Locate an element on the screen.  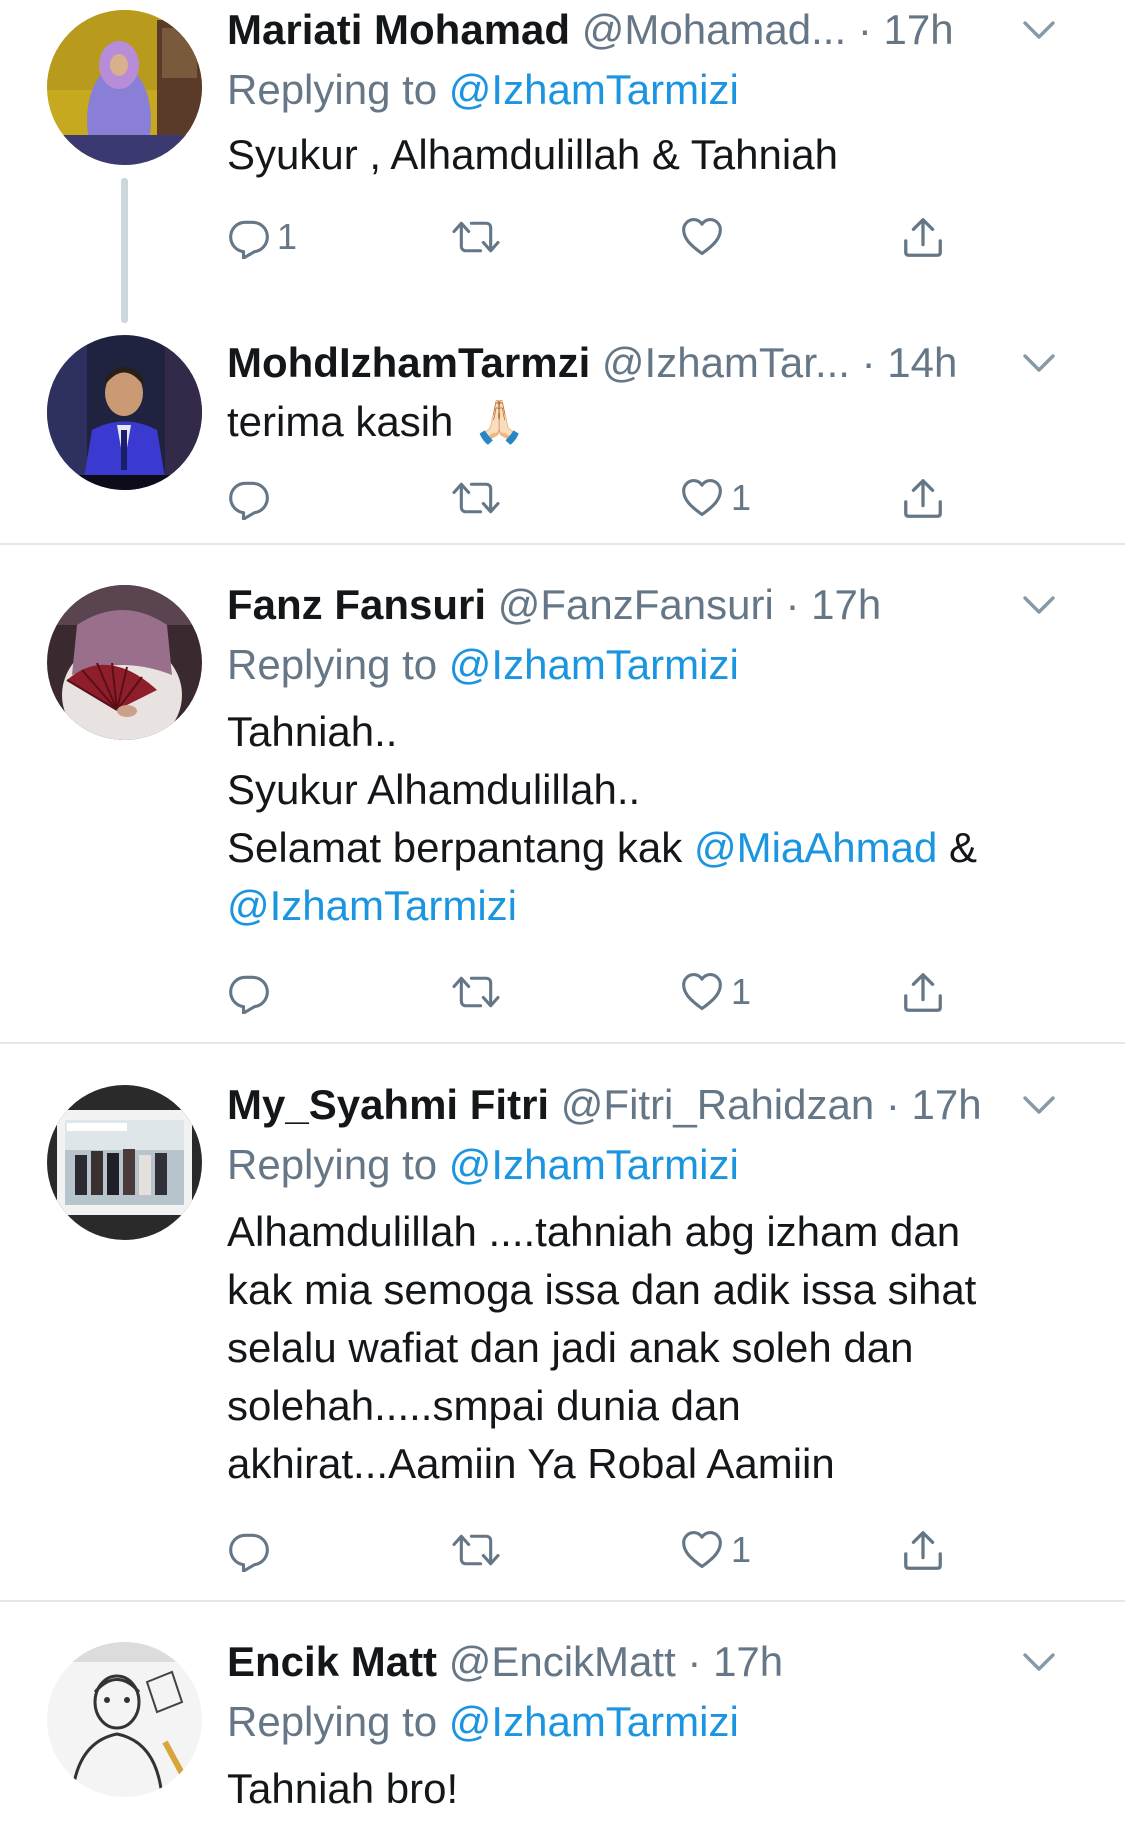
user-handle: @EncikMatt is located at coordinates (562, 1661).